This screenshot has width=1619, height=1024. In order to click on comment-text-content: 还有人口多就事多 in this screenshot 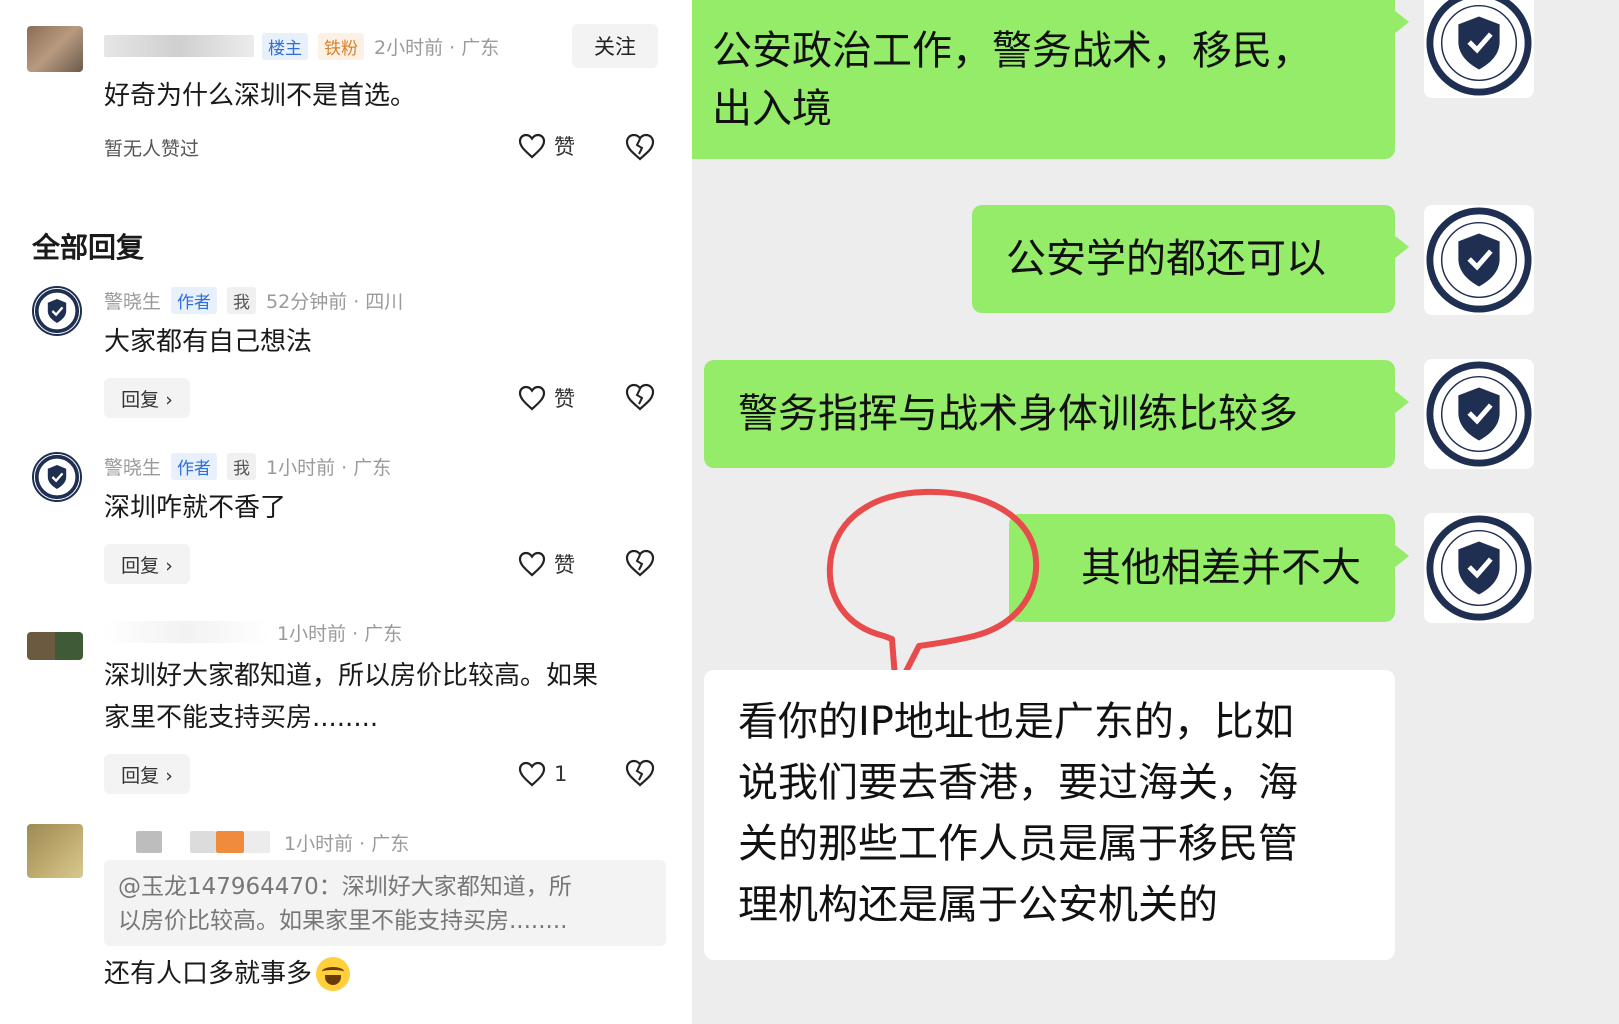, I will do `click(208, 974)`.